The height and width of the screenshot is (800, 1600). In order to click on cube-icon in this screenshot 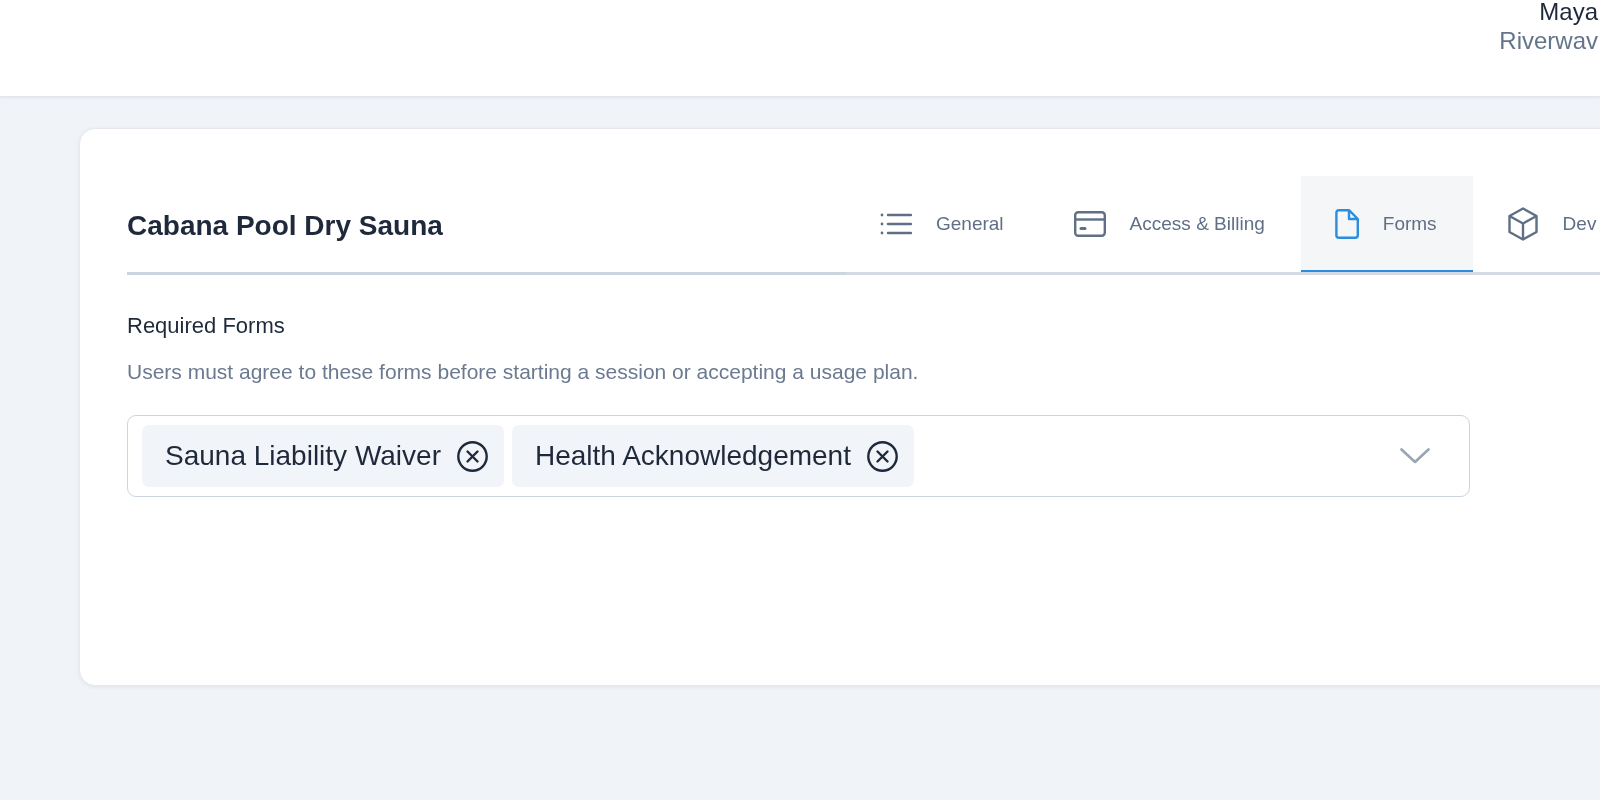, I will do `click(1522, 224)`.